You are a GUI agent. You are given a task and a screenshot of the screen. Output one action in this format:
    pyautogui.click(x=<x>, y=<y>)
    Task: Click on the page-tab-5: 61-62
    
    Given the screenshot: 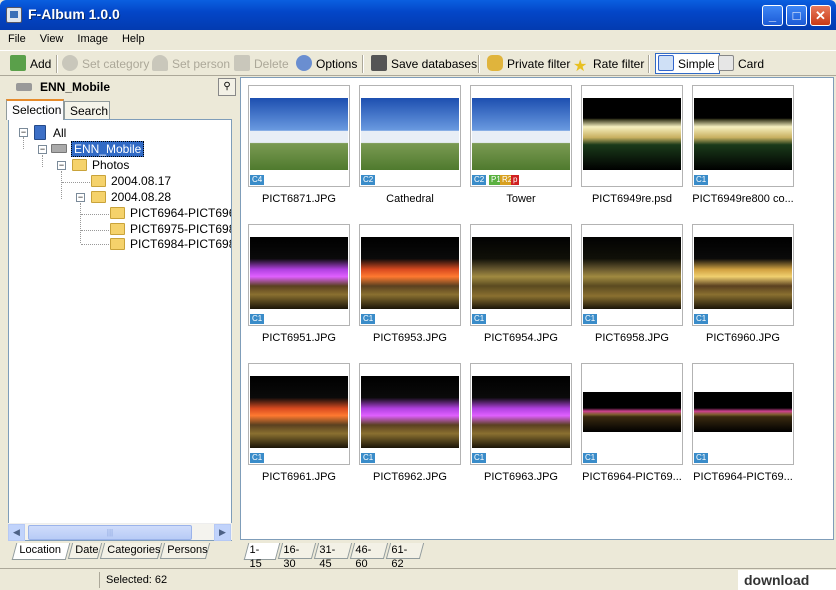 What is the action you would take?
    pyautogui.click(x=405, y=556)
    